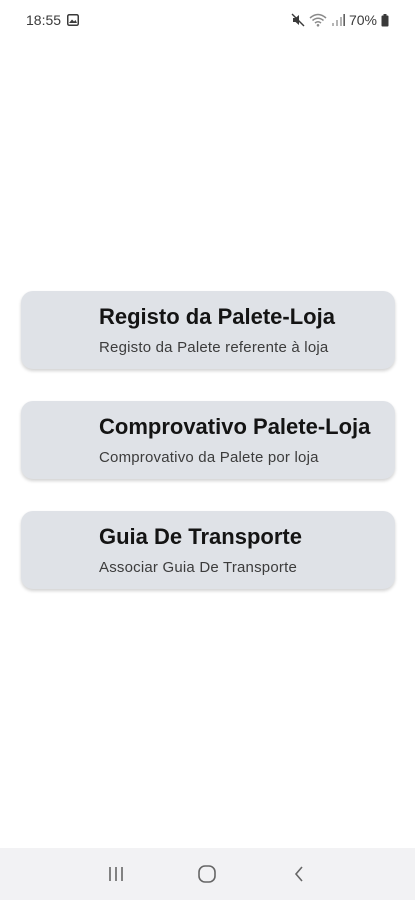 Image resolution: width=415 pixels, height=900 pixels. I want to click on status-left: 18:55, so click(53, 20).